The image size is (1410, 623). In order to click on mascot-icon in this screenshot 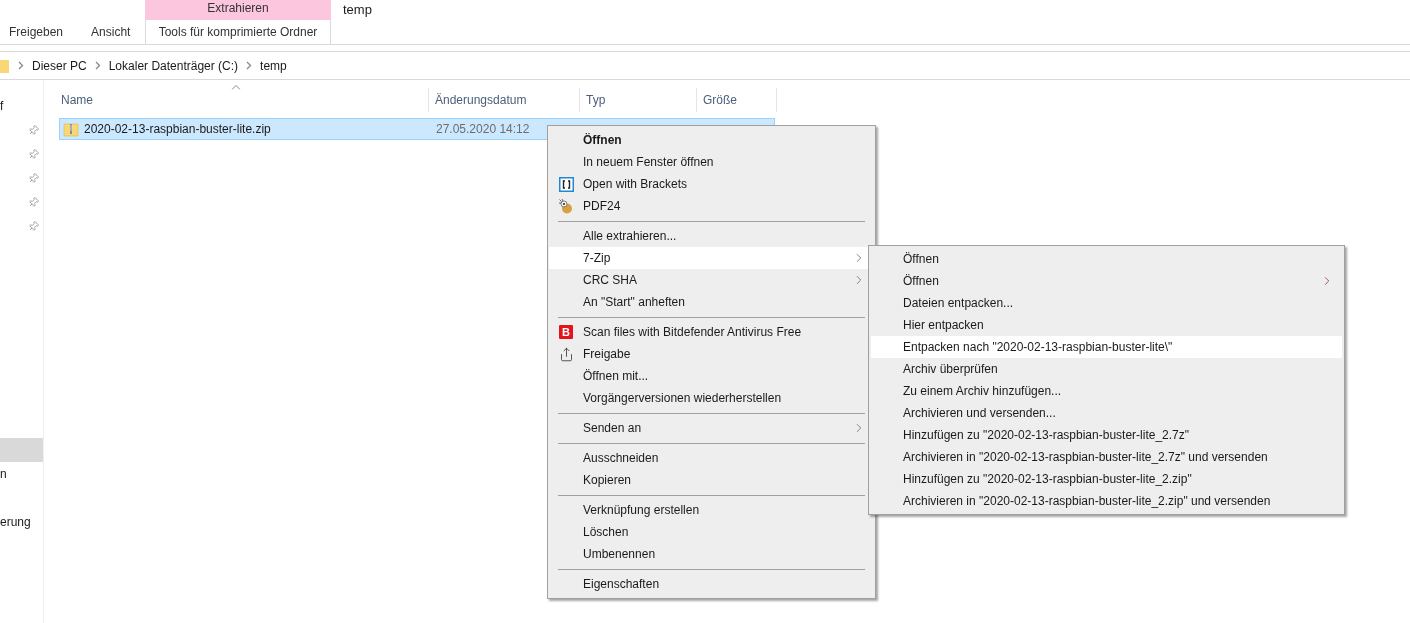, I will do `click(566, 206)`.